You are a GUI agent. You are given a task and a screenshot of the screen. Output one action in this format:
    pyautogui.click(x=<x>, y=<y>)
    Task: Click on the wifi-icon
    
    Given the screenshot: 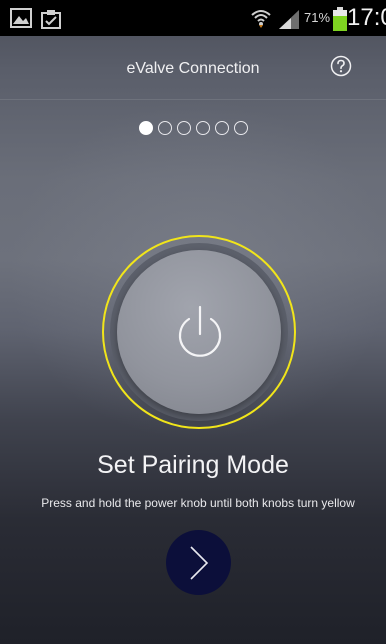 What is the action you would take?
    pyautogui.click(x=261, y=20)
    